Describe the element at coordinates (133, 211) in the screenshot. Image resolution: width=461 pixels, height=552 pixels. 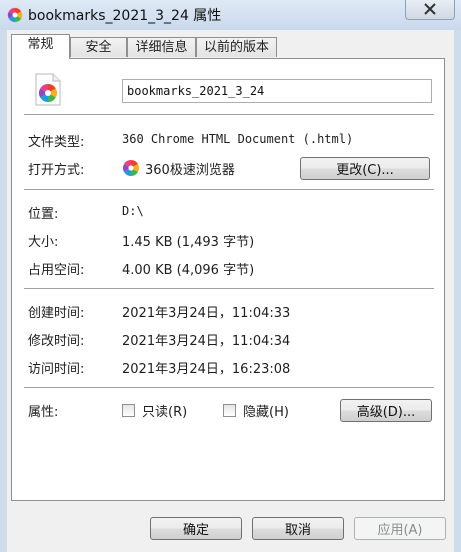
I see `location-value: D:\` at that location.